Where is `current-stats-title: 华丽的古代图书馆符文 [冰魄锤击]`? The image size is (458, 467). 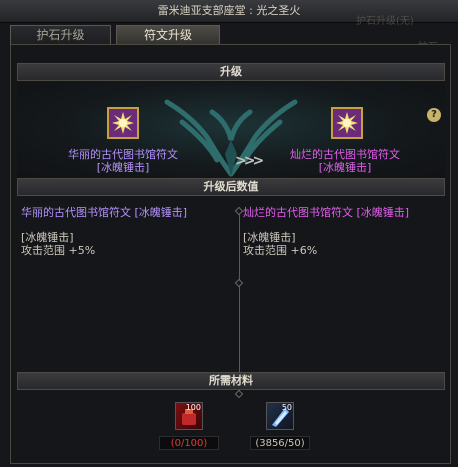
current-stats-title: 华丽的古代图书馆符文 [冰魄锤击] is located at coordinates (104, 212).